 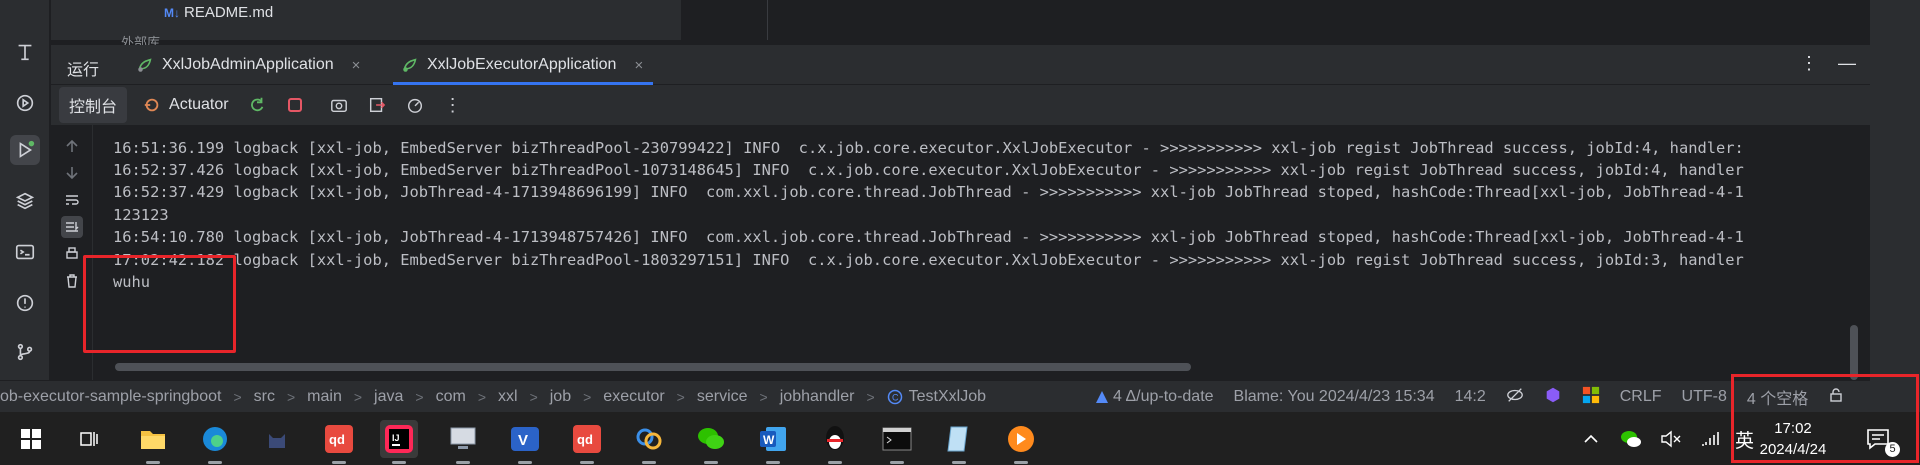 What do you see at coordinates (1021, 442) in the screenshot?
I see `orange-app-button` at bounding box center [1021, 442].